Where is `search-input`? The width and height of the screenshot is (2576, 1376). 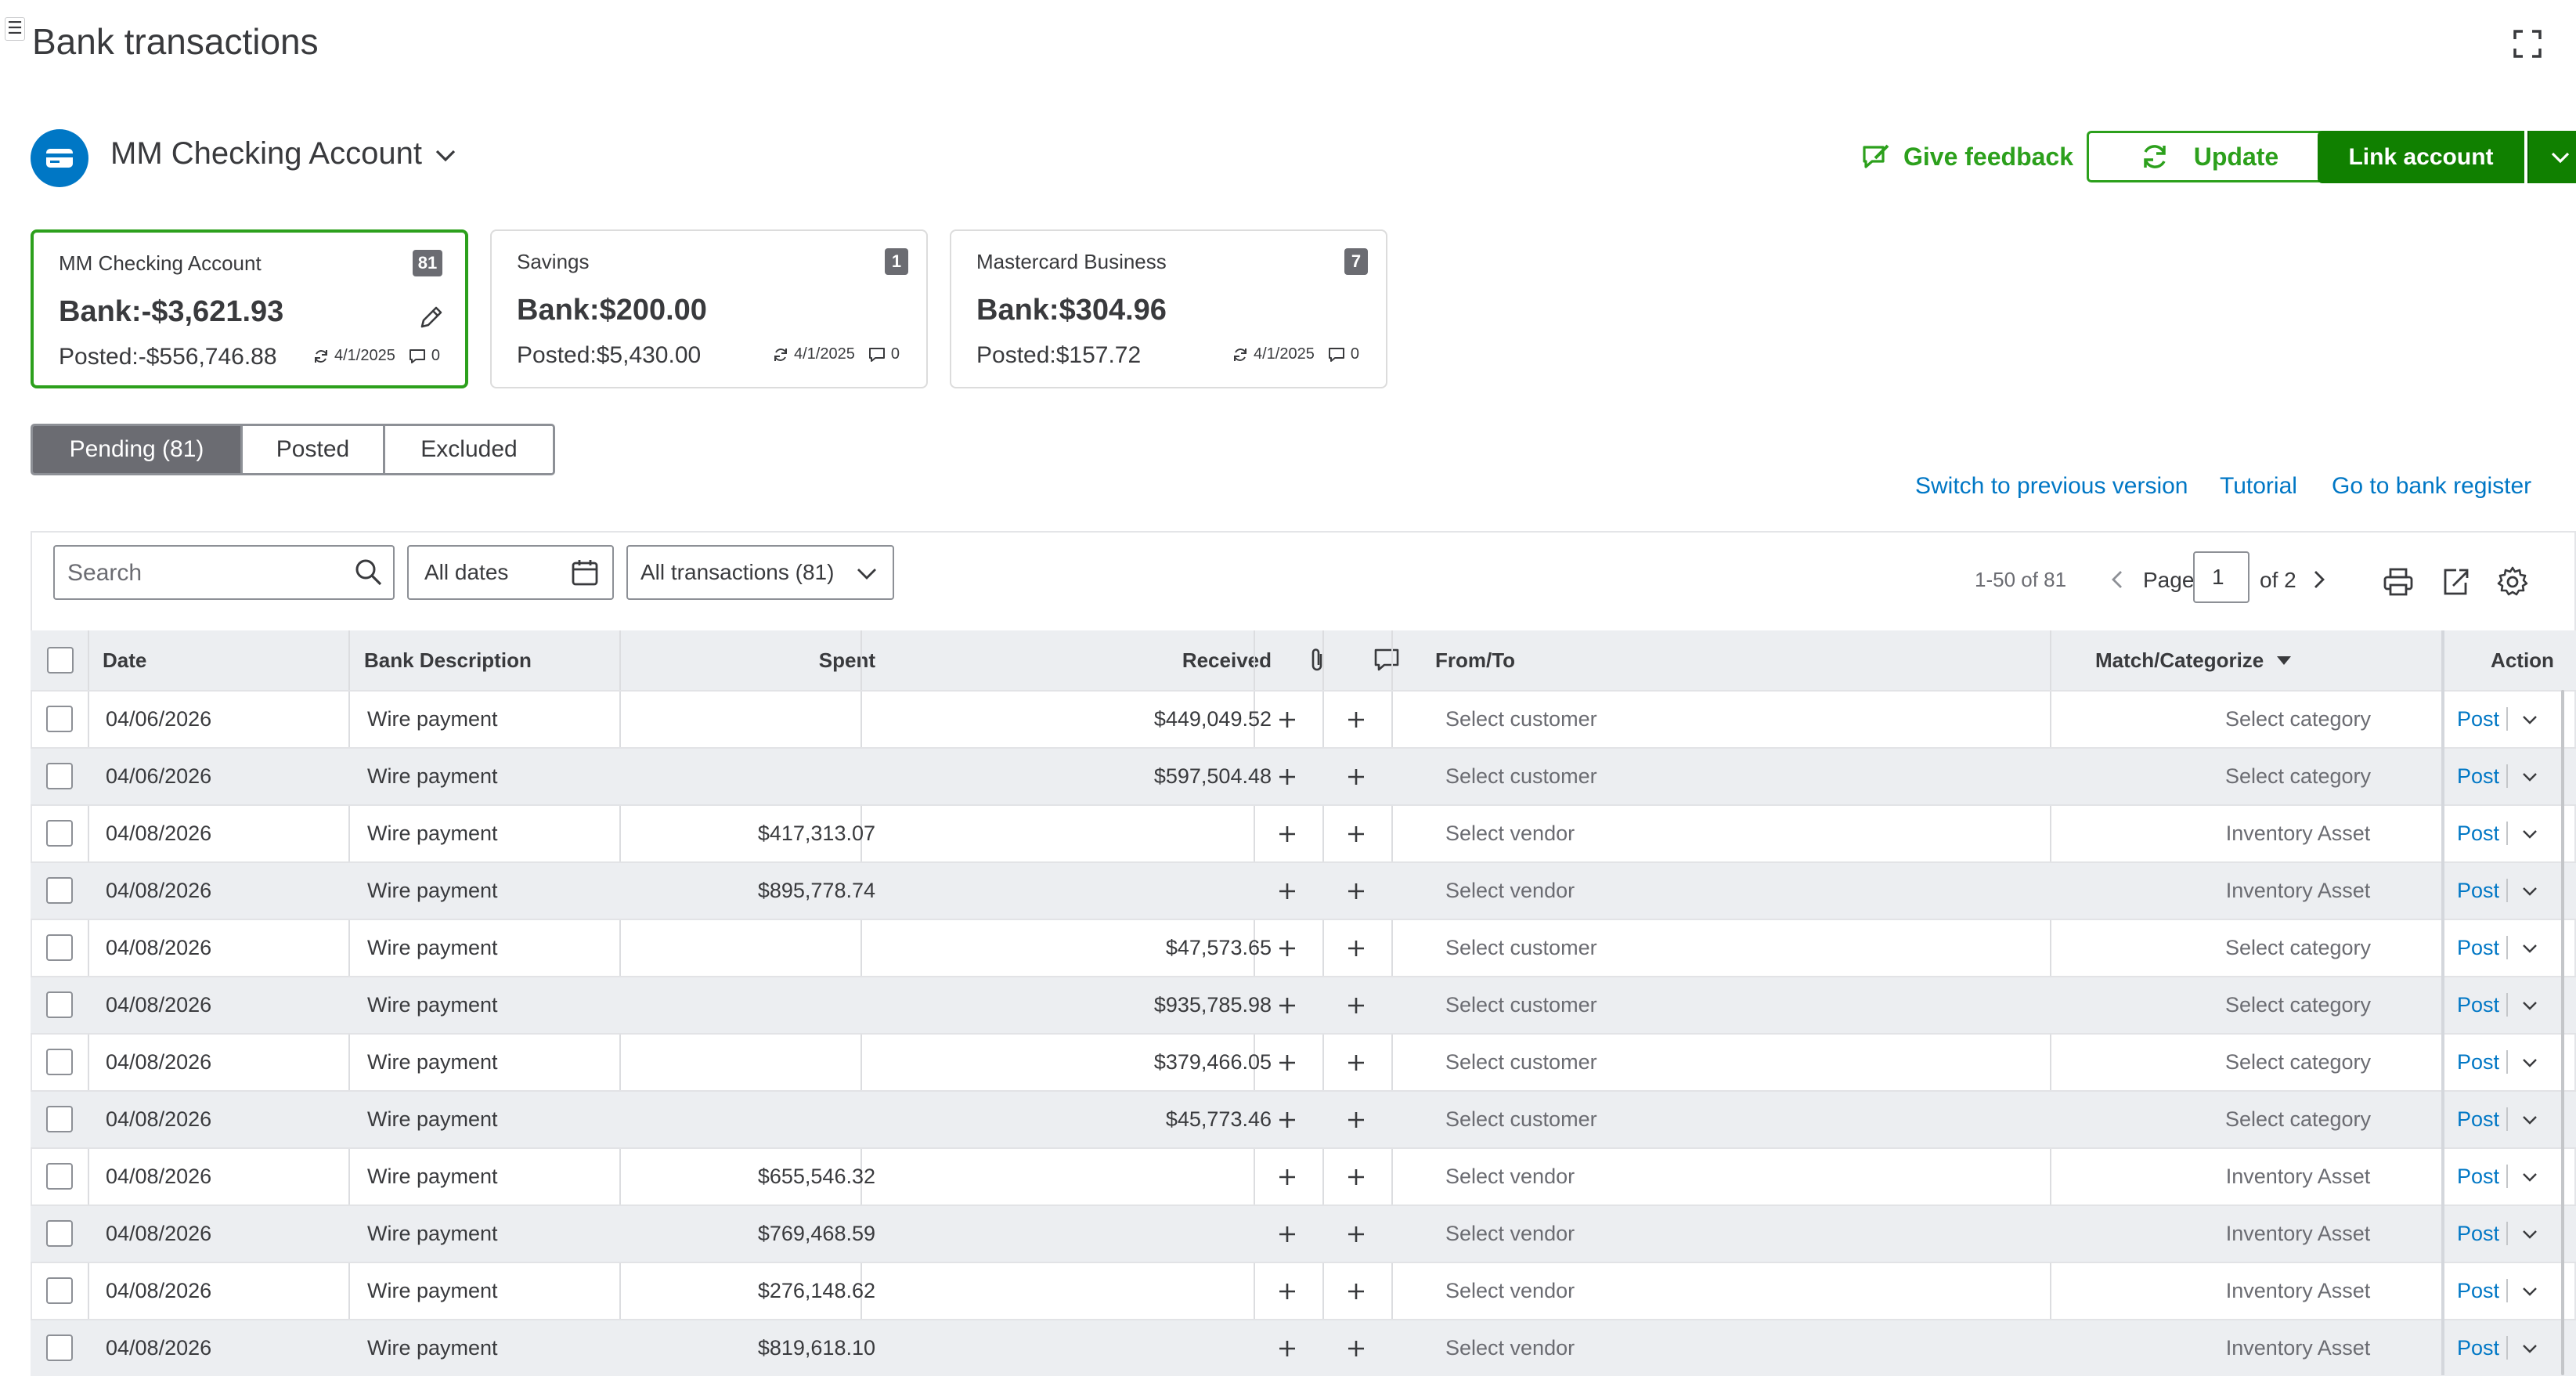 search-input is located at coordinates (204, 574).